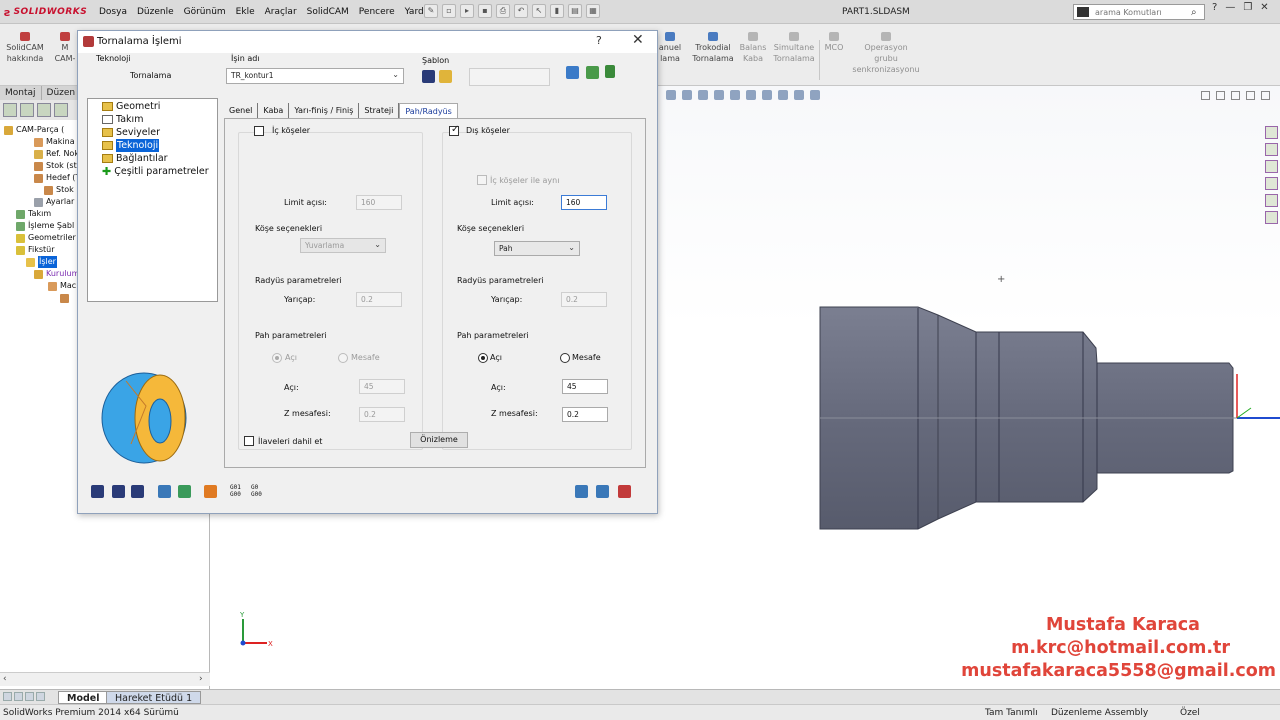 This screenshot has height=720, width=1280. Describe the element at coordinates (454, 130) in the screenshot. I see `outer-corners-checkbox: ✓` at that location.